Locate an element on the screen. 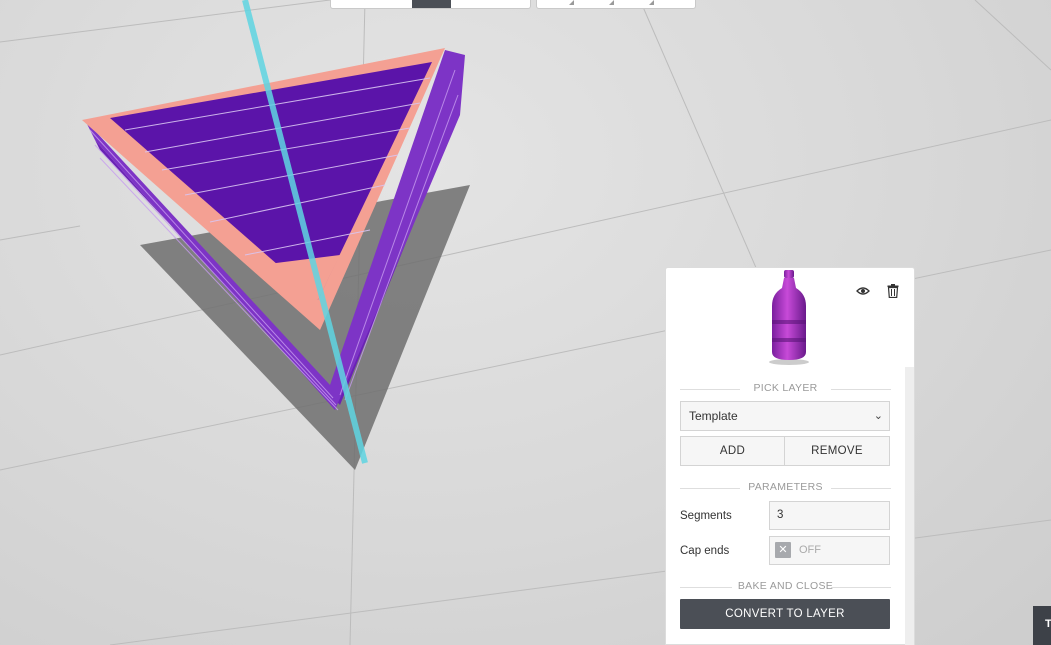  cap-ends-label: Cap ends is located at coordinates (705, 551).